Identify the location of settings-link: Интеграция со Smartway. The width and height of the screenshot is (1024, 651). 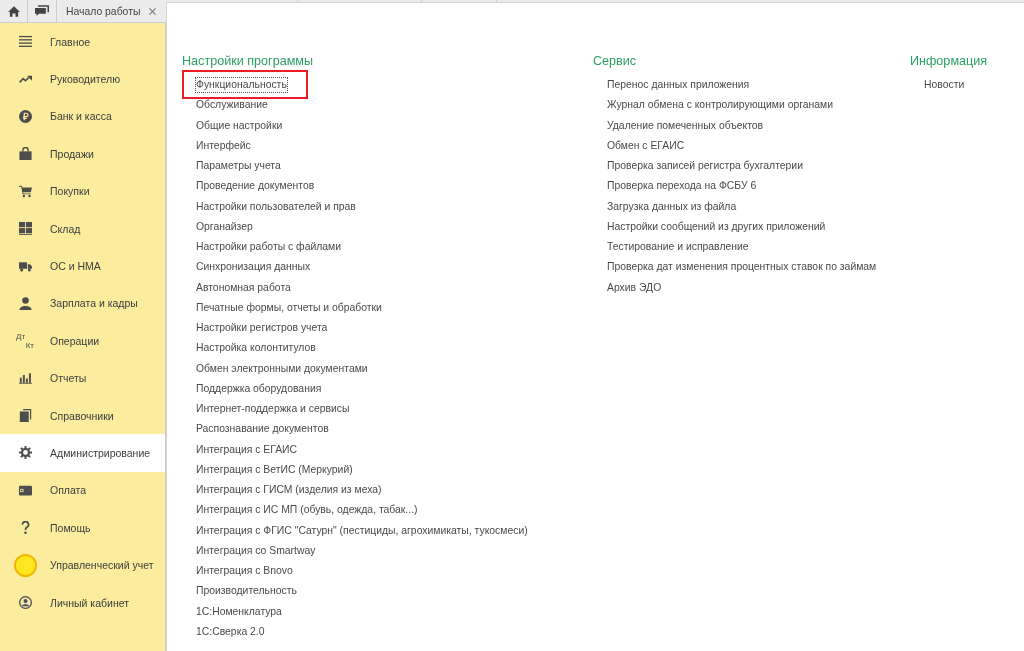
(256, 550).